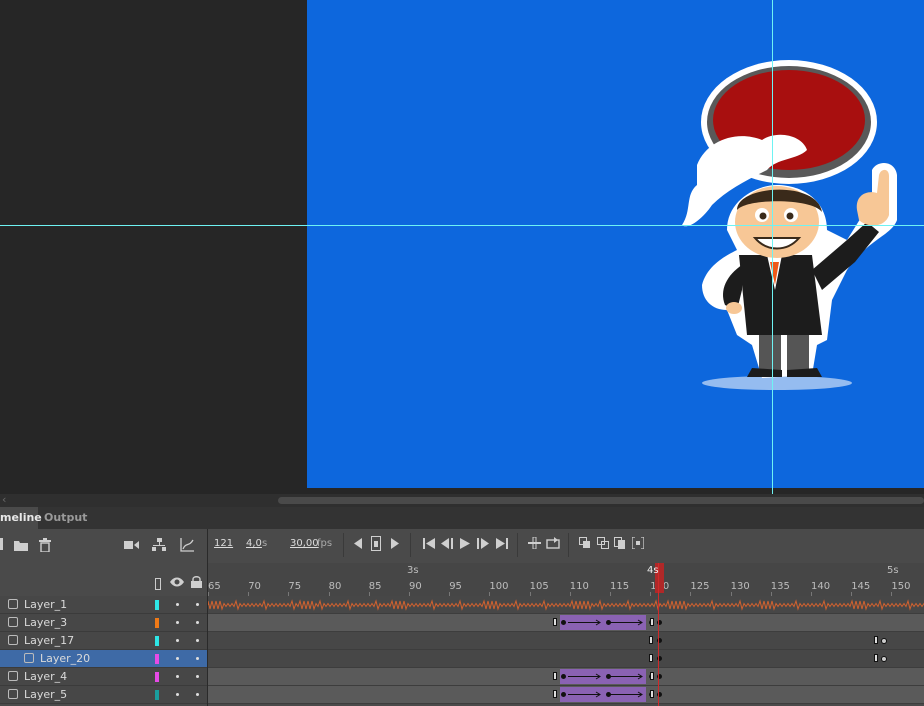 The height and width of the screenshot is (706, 924). Describe the element at coordinates (177, 582) in the screenshot. I see `eye-icon` at that location.